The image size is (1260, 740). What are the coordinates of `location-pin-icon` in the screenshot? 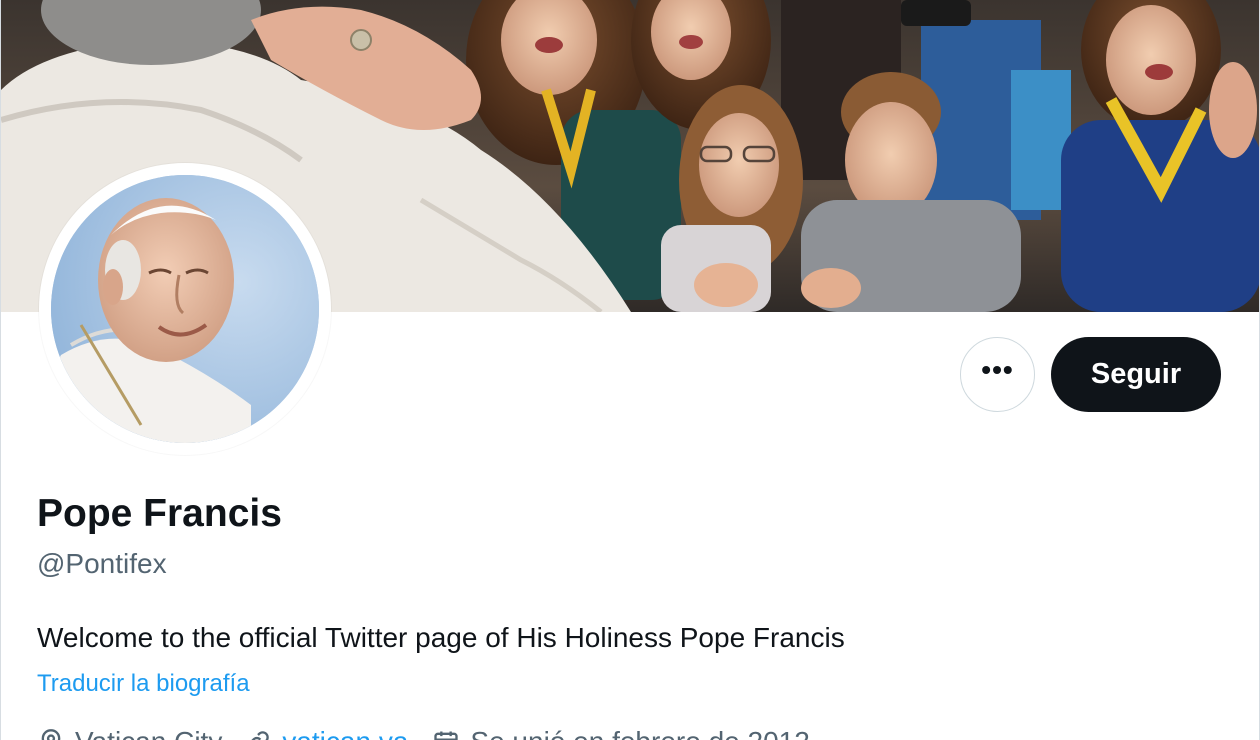 It's located at (51, 734).